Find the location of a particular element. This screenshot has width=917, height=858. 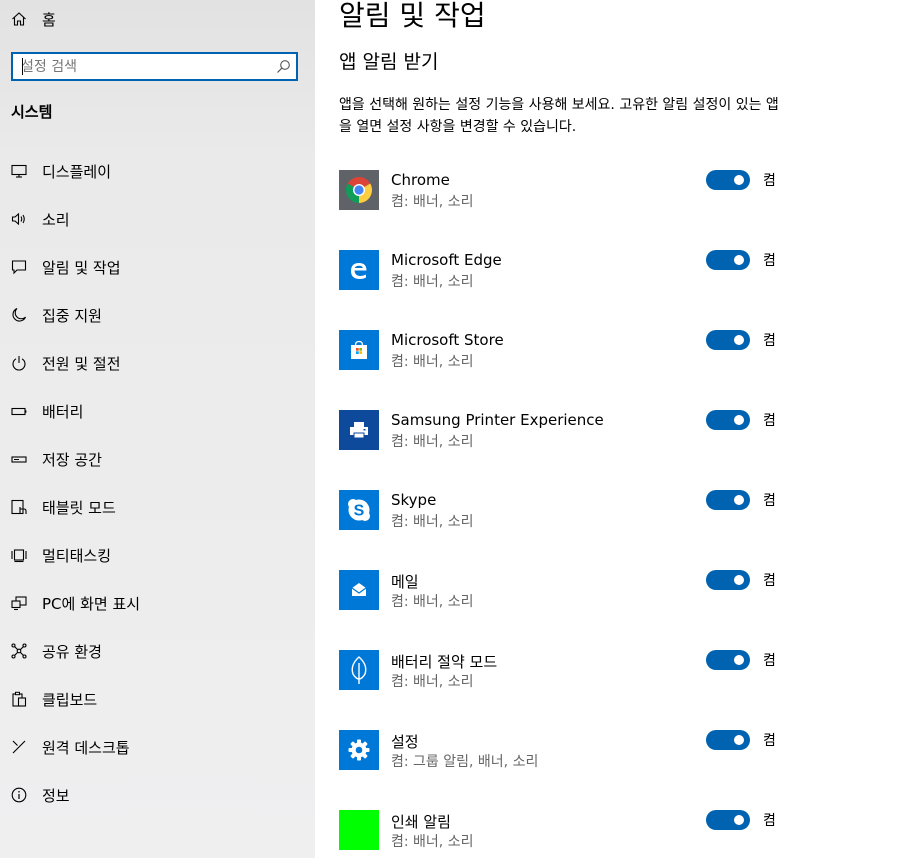

section-title: 시스템 is located at coordinates (32, 112).